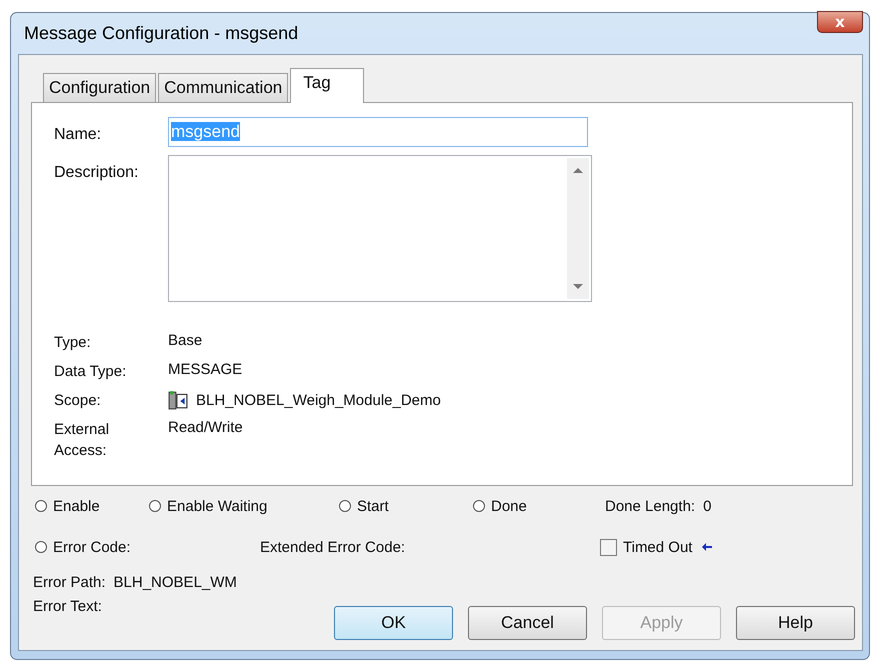 Image resolution: width=874 pixels, height=671 pixels. I want to click on property-value: Base, so click(185, 340).